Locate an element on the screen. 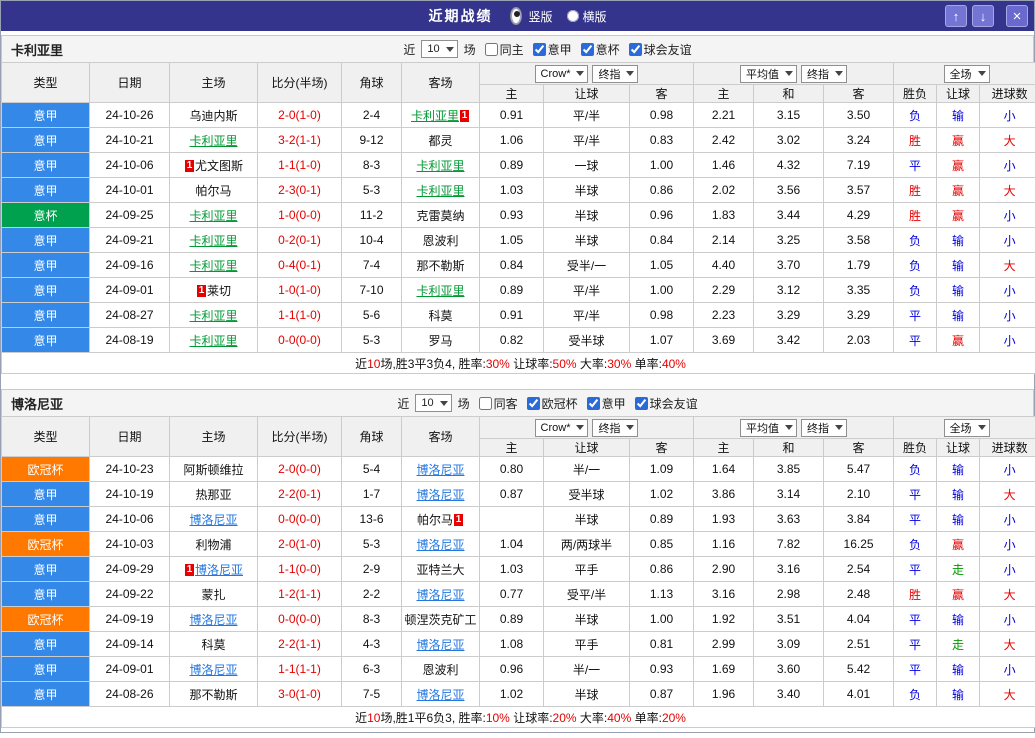 The width and height of the screenshot is (1035, 738). match-score: 2-3(0-1) is located at coordinates (299, 190).